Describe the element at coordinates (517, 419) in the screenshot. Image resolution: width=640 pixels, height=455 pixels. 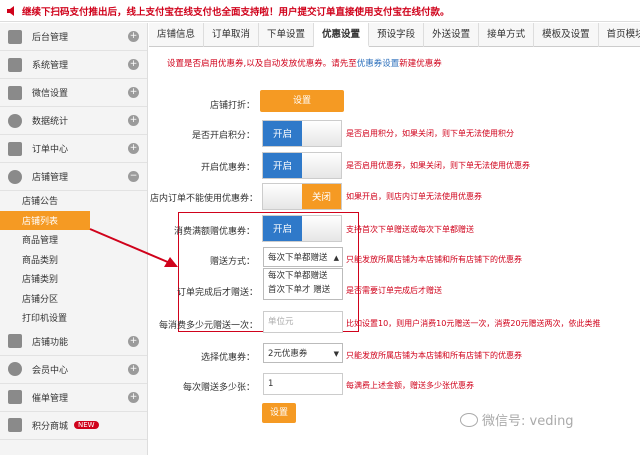
I see `watermark: 微信号: veding` at that location.